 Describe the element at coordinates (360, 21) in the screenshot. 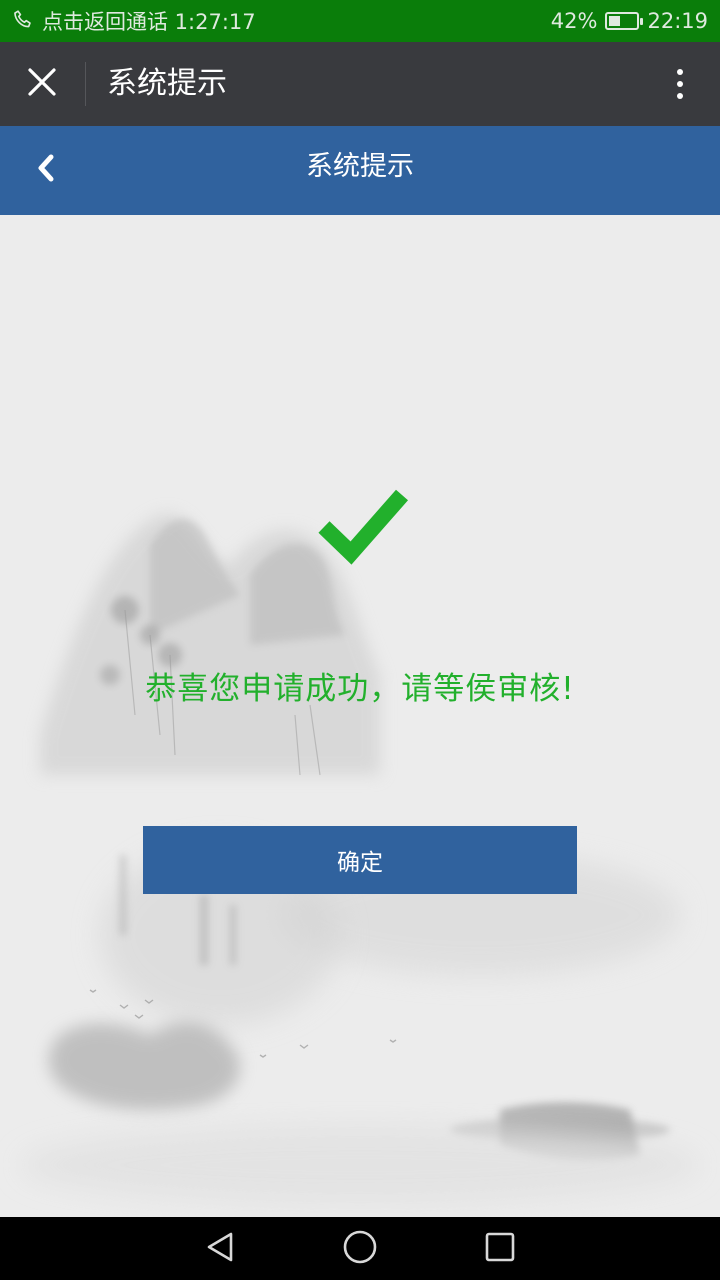

I see `status-bar: 点击返回通话 1:27:17 42% 22:19` at that location.